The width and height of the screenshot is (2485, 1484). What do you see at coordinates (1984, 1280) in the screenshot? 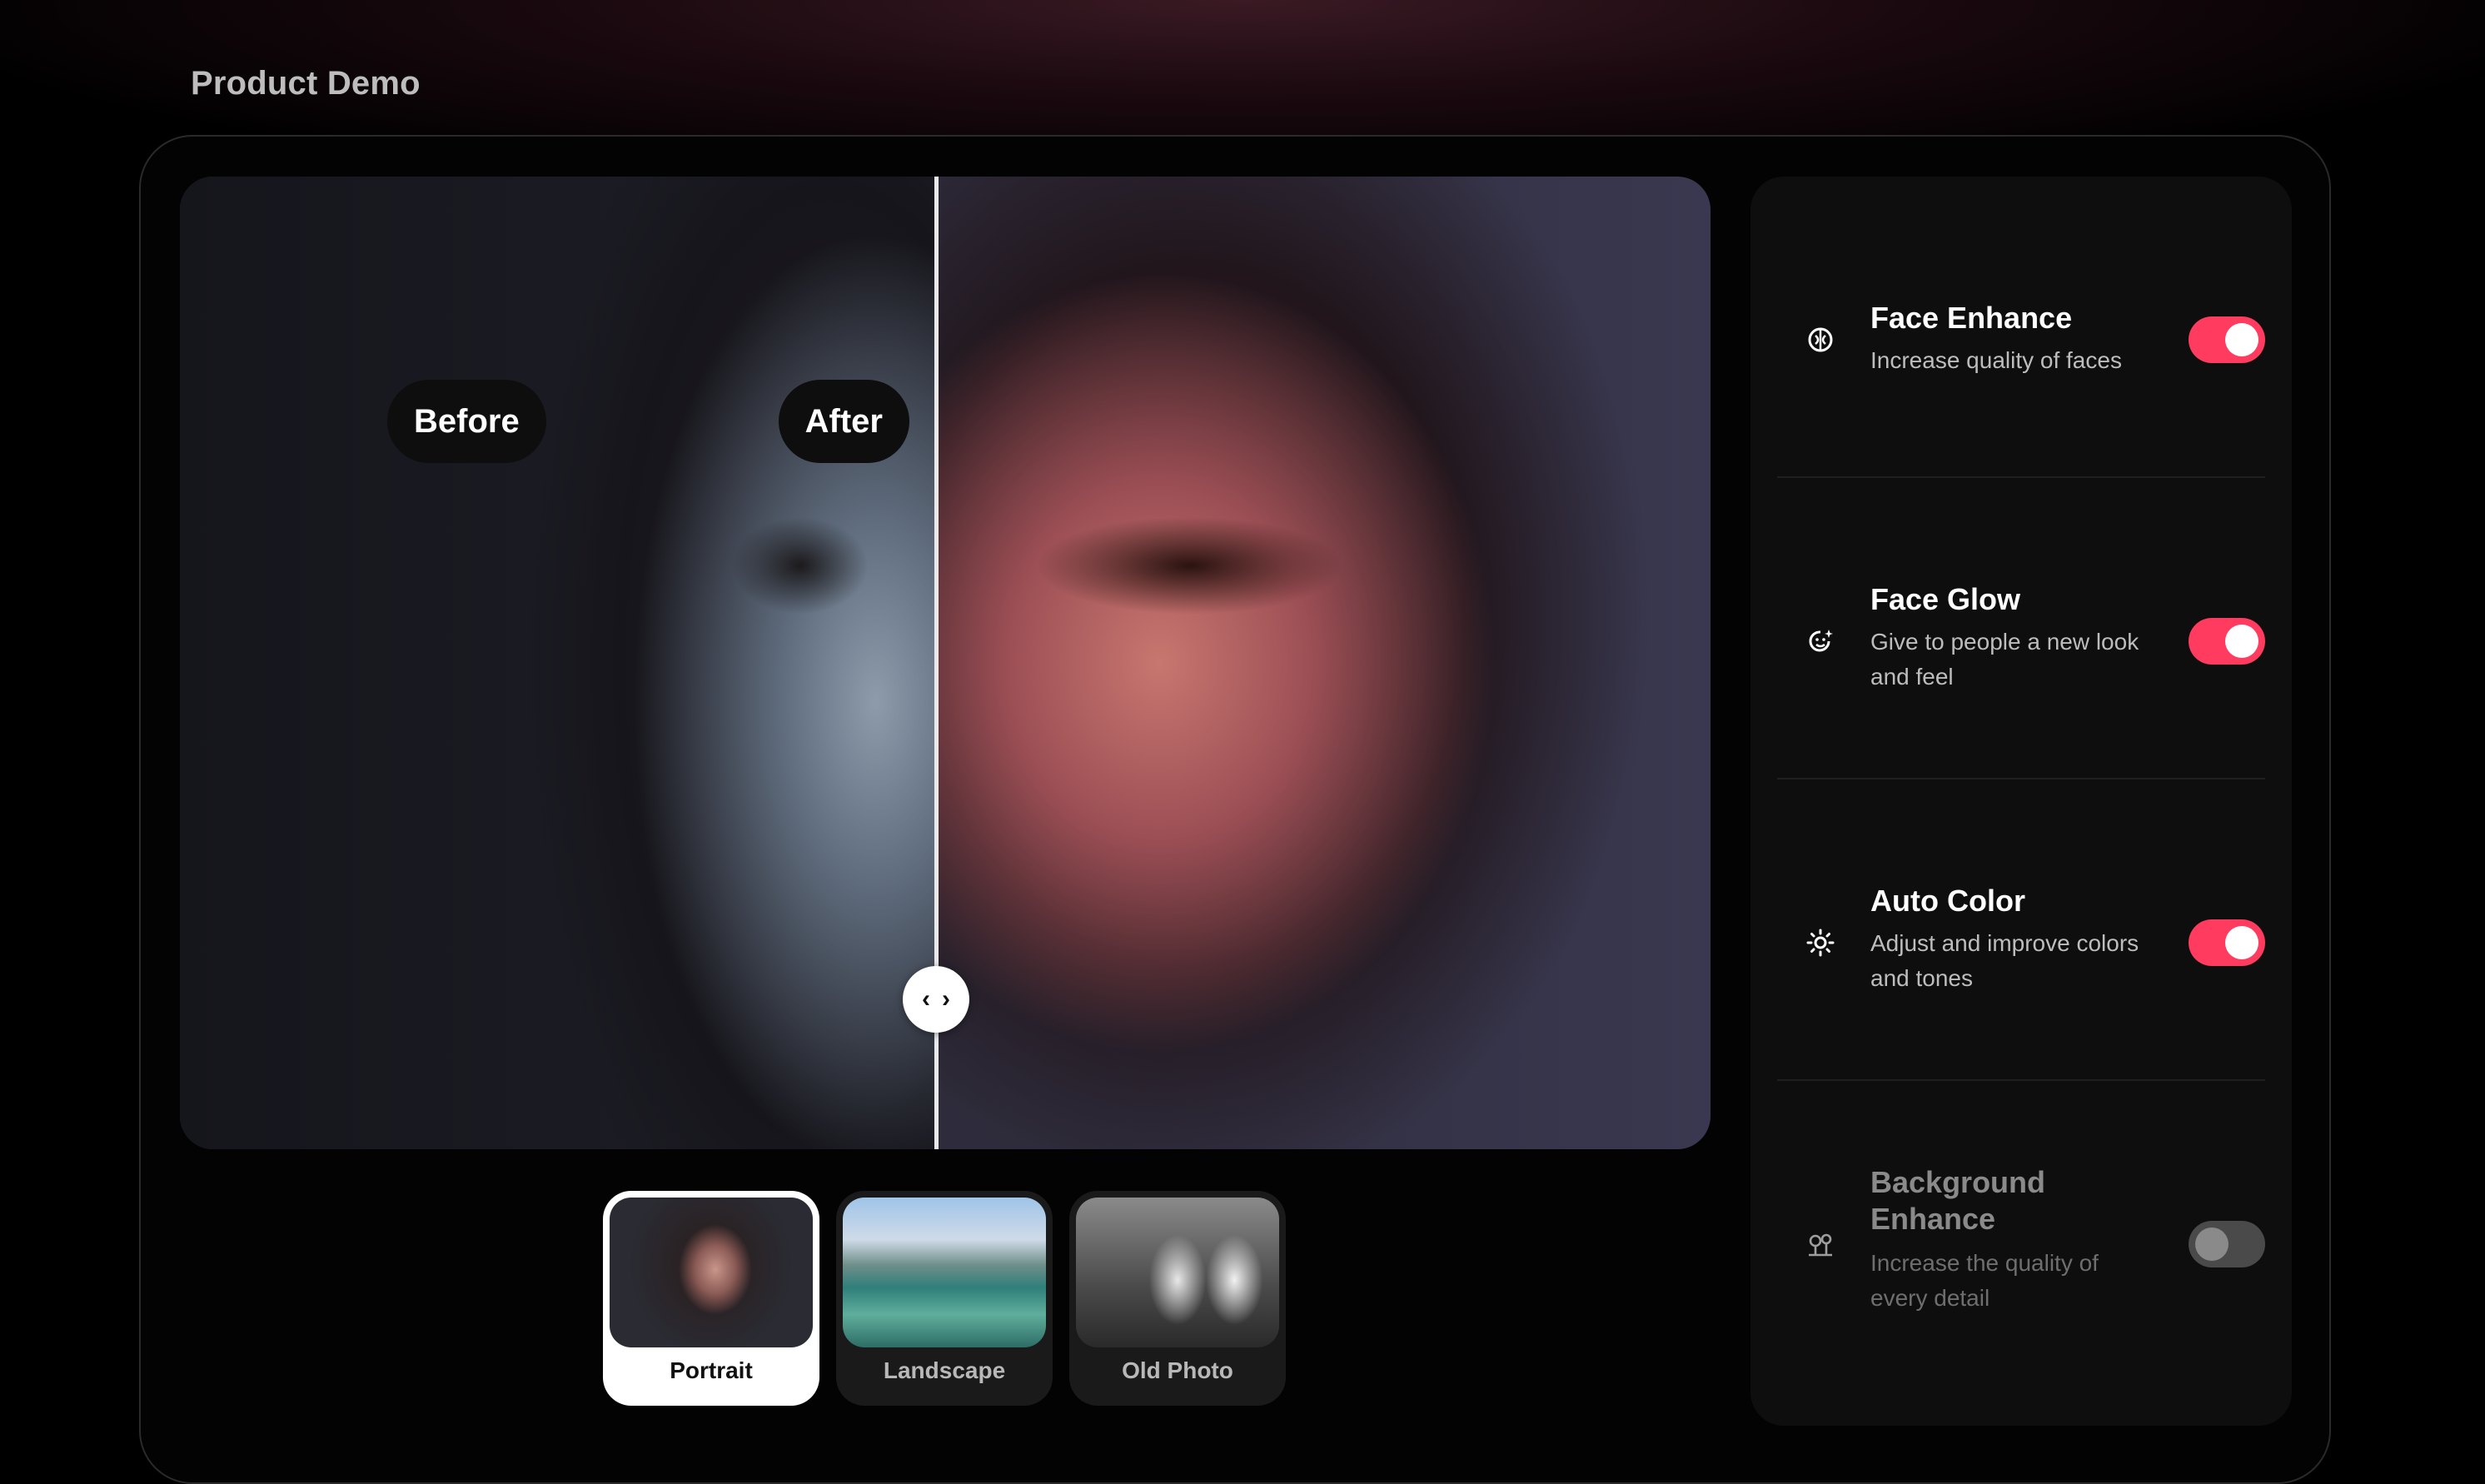
I see `setting-description: Increase the quality of every detail` at bounding box center [1984, 1280].